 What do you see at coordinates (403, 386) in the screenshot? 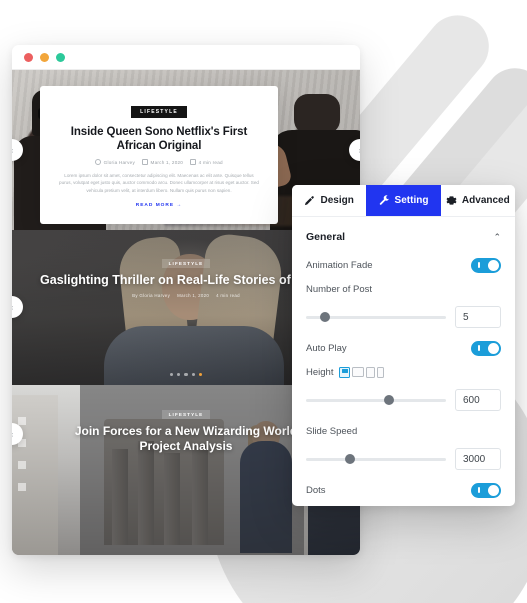
I see `control-height: Height 600` at bounding box center [403, 386].